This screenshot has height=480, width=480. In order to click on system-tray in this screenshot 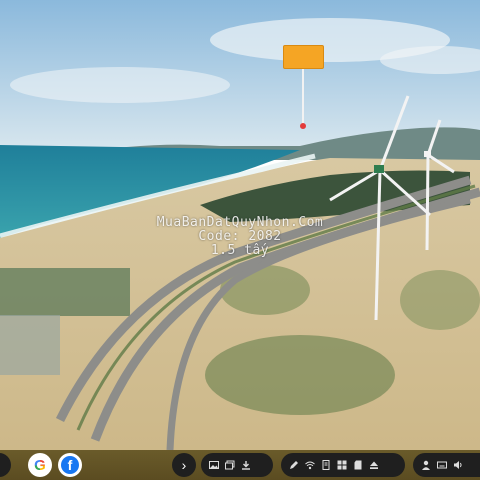, I will do `click(343, 465)`.